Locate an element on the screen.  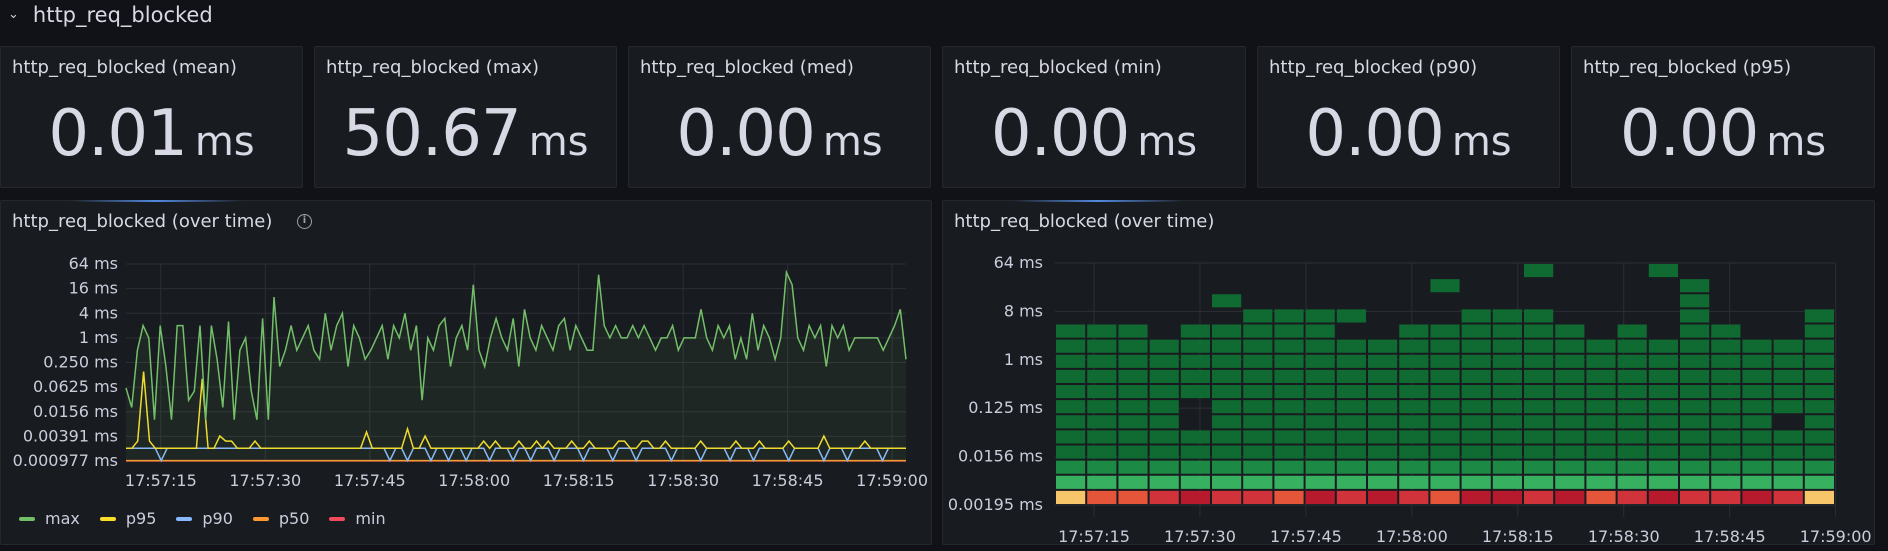
stat-number: 50.67 is located at coordinates (431, 134).